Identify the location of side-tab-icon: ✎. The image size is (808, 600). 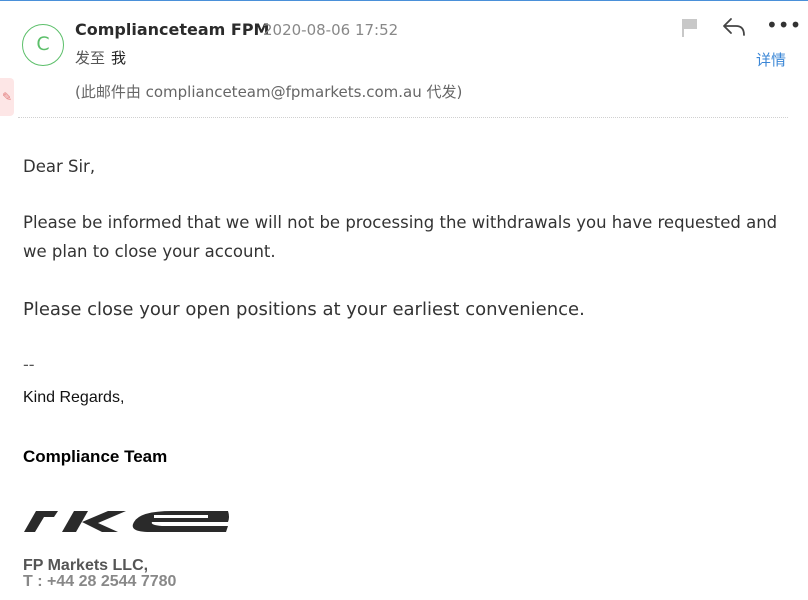
(7, 97).